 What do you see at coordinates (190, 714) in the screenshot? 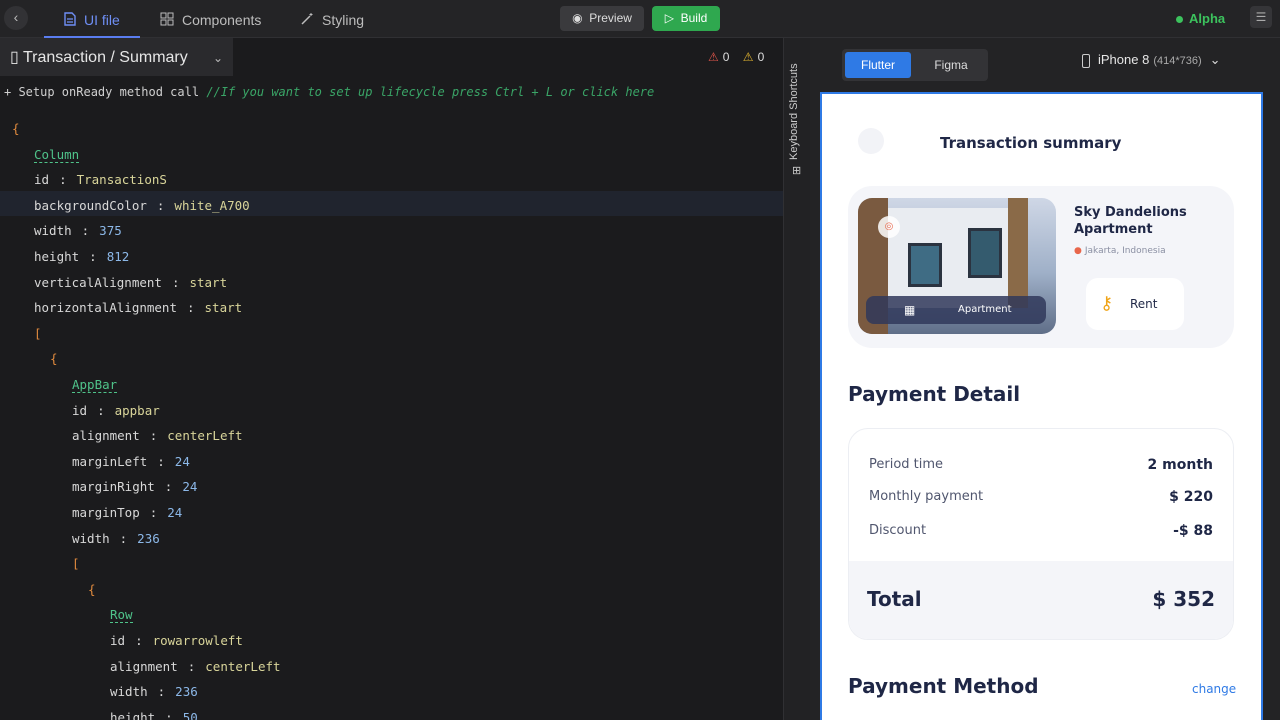
I see `code-property-value: 50` at bounding box center [190, 714].